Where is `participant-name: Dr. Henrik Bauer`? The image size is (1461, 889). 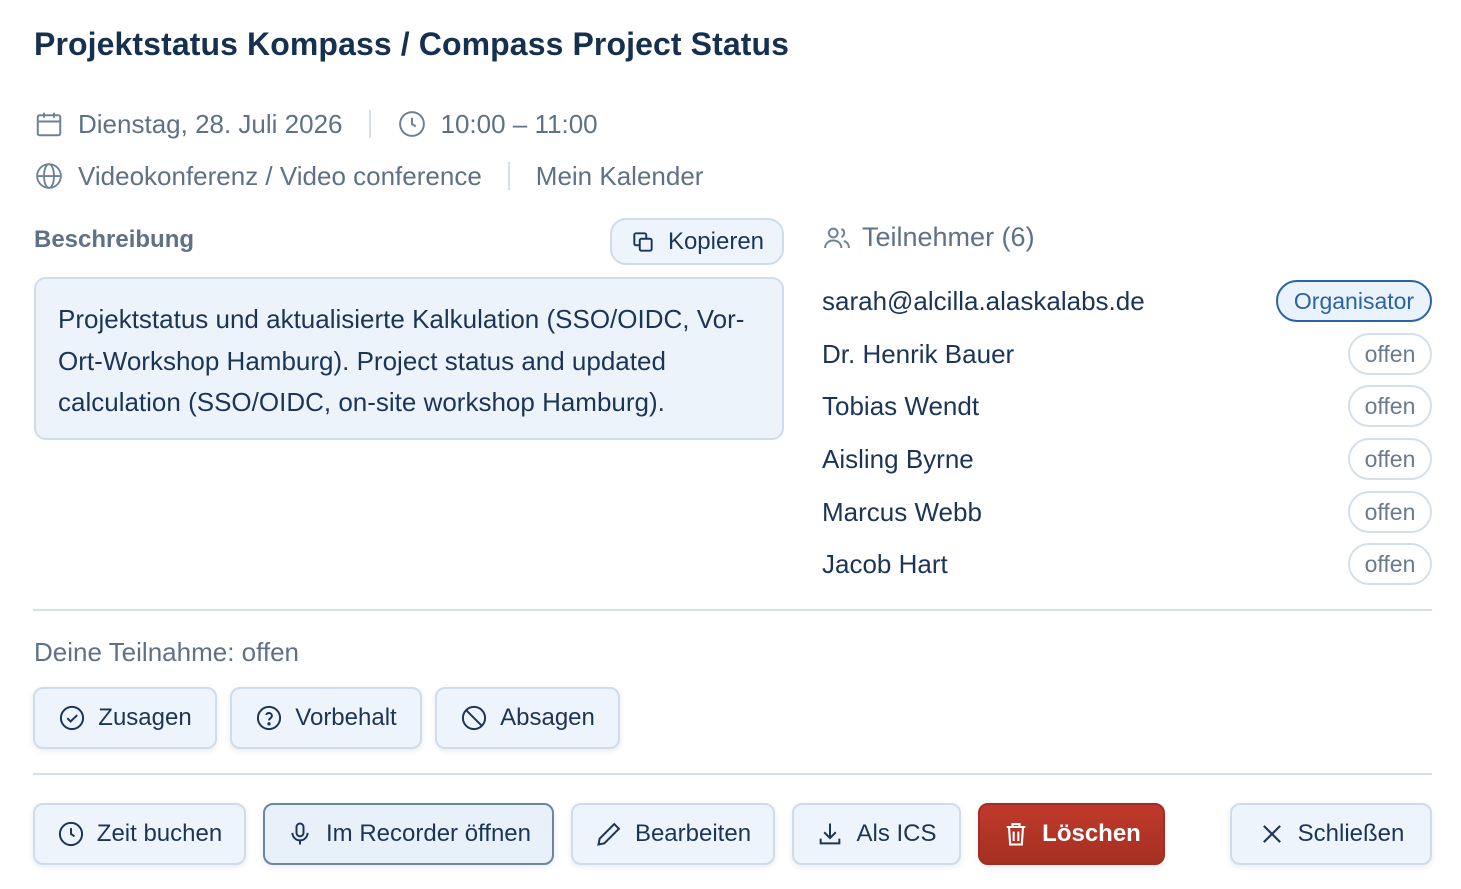 participant-name: Dr. Henrik Bauer is located at coordinates (918, 353).